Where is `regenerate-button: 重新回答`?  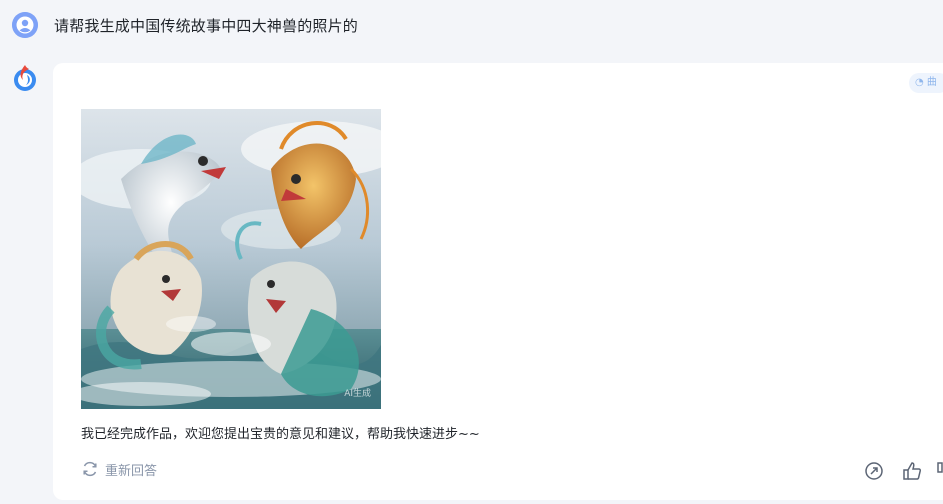
regenerate-button: 重新回答 is located at coordinates (119, 469).